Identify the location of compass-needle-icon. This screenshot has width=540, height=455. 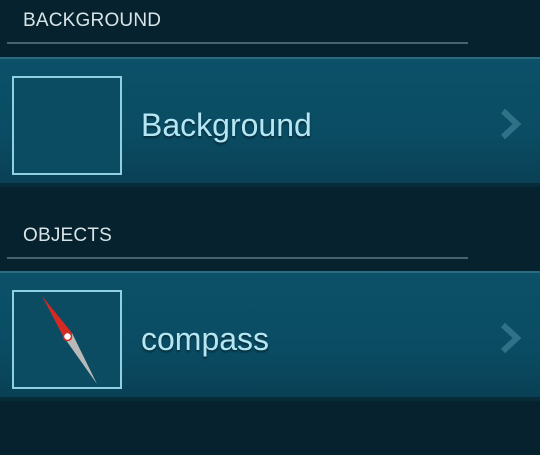
(69, 340).